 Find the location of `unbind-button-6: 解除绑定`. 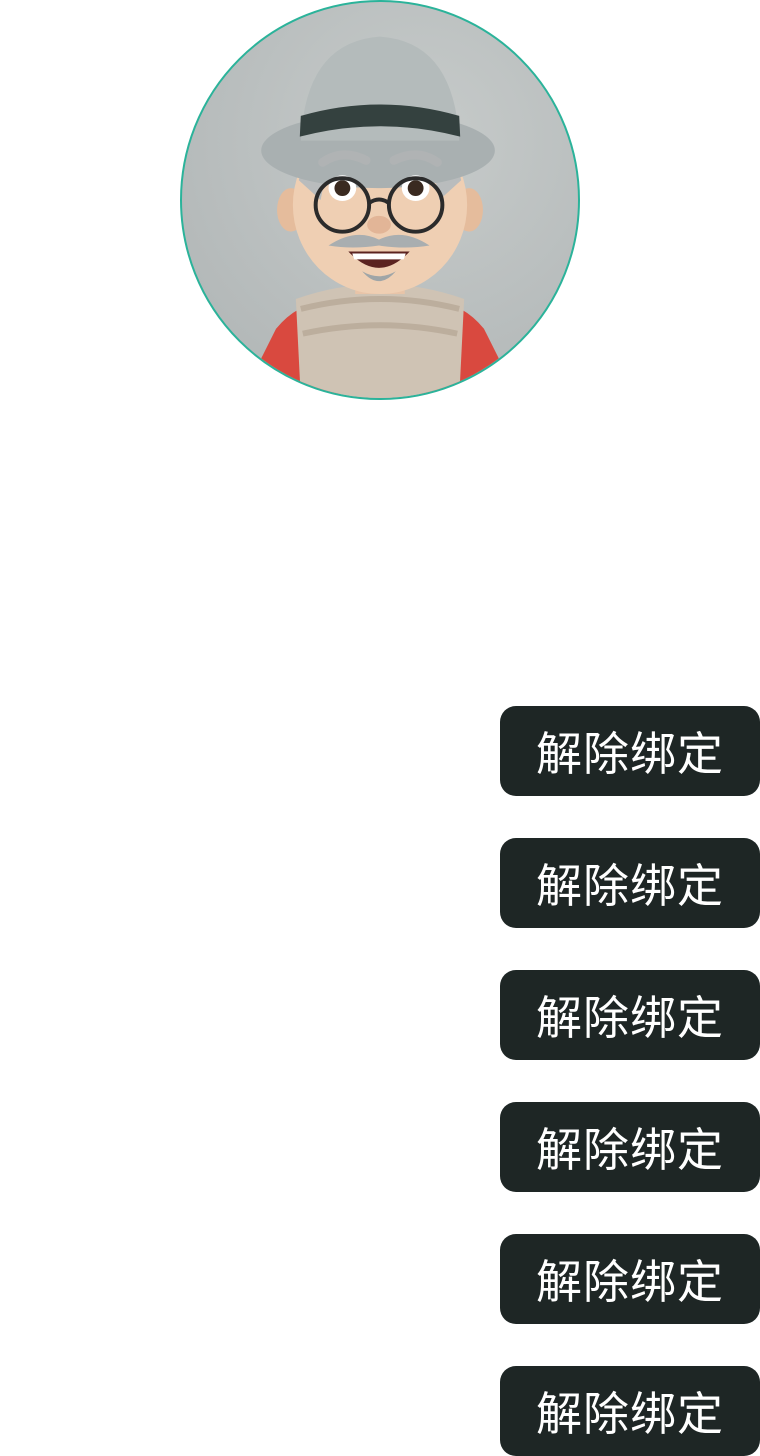

unbind-button-6: 解除绑定 is located at coordinates (630, 1411).